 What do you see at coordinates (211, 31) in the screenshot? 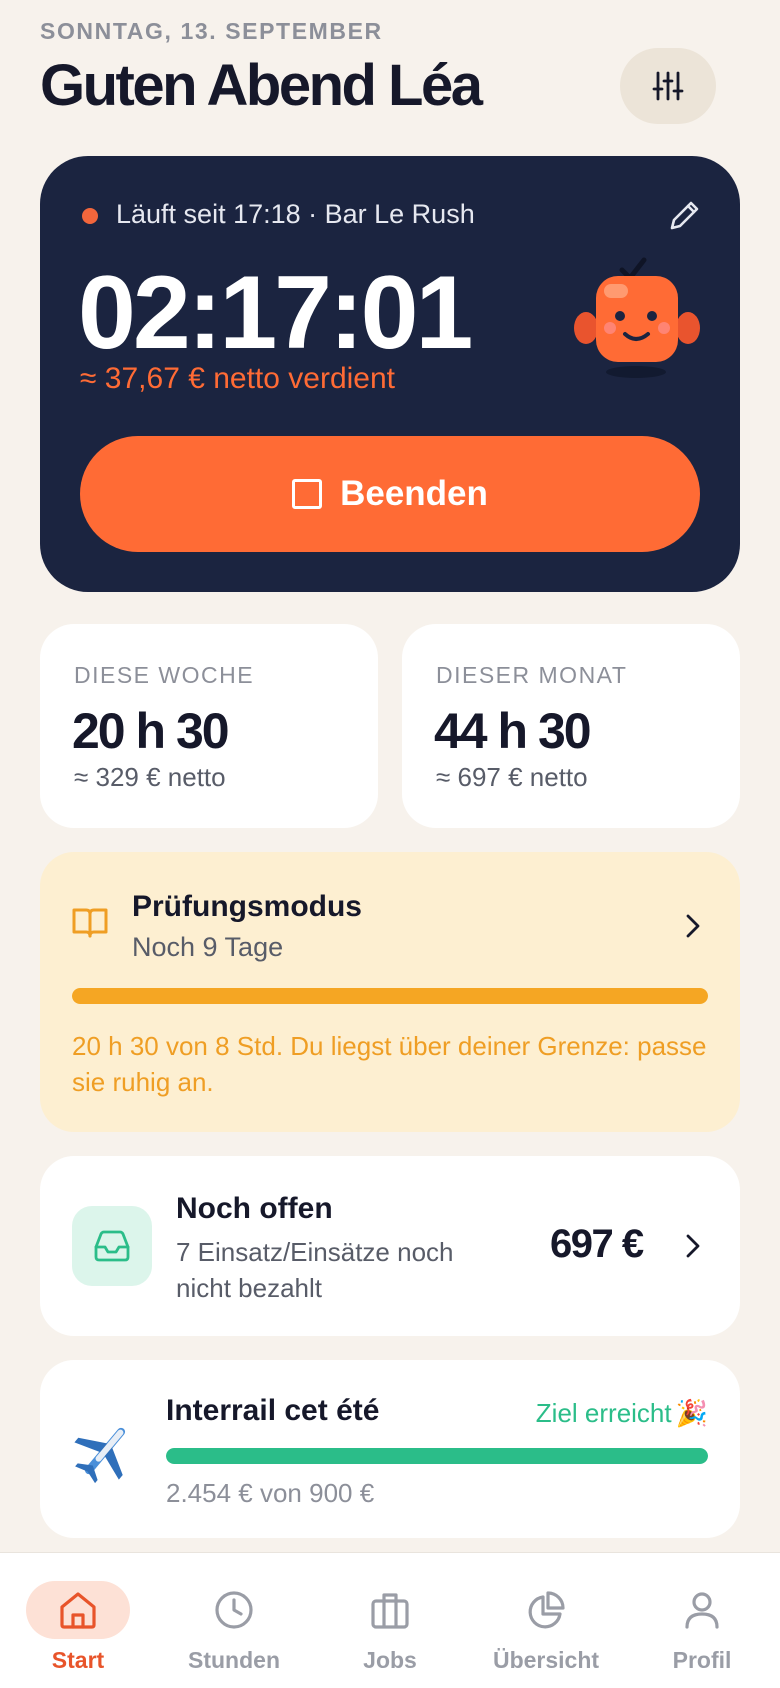
I see `date-label: SONNTAG, 13. SEPTEMBER` at bounding box center [211, 31].